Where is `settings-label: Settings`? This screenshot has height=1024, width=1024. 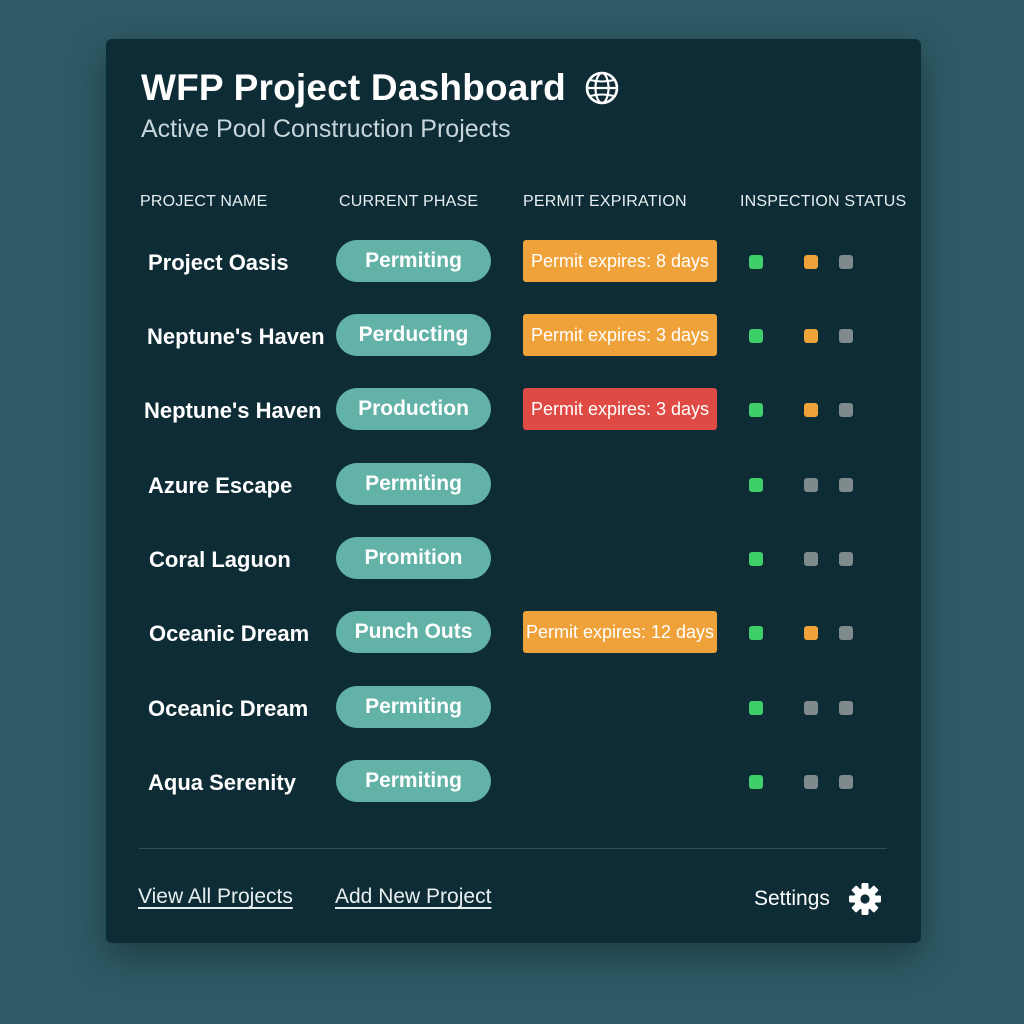 settings-label: Settings is located at coordinates (792, 898).